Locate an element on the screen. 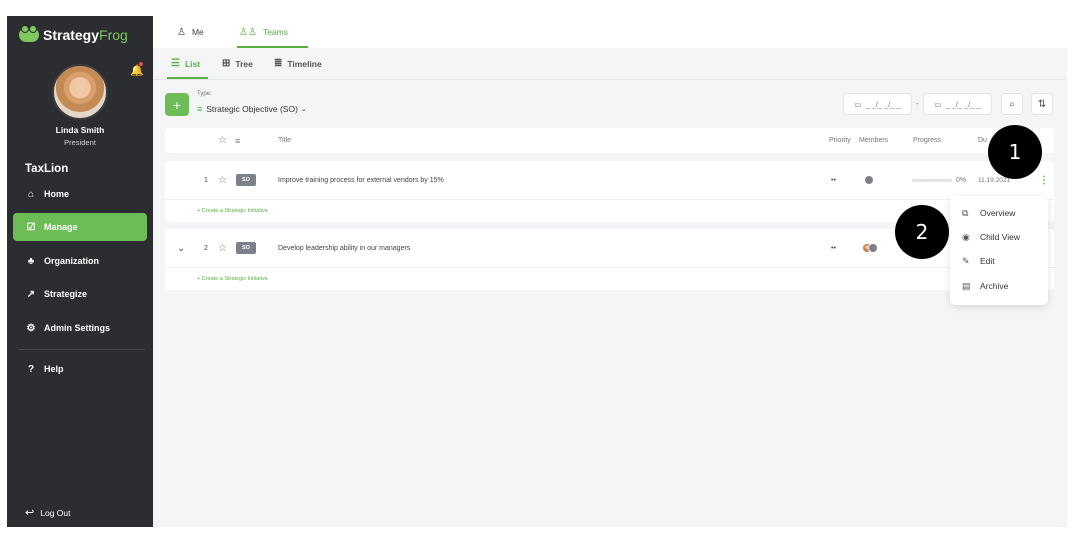  menu-item-label: Child View is located at coordinates (1000, 237).